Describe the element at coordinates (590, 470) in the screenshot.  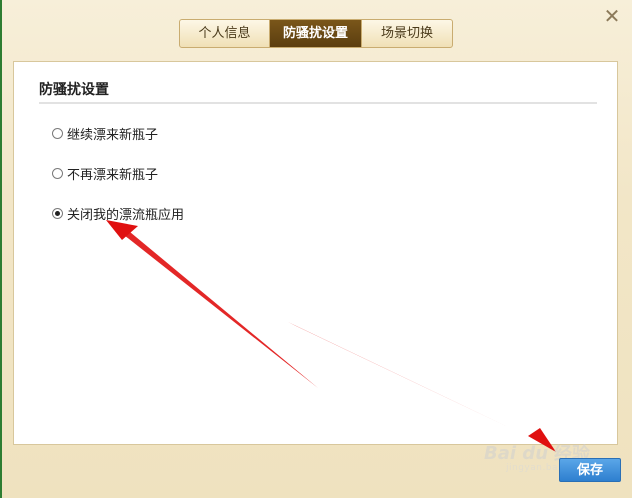
I see `save-button: 保存` at that location.